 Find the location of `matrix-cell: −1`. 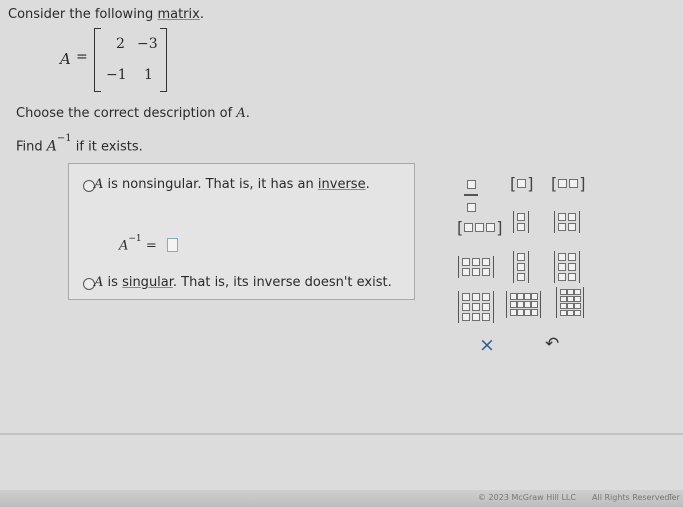

matrix-cell: −1 is located at coordinates (116, 75).